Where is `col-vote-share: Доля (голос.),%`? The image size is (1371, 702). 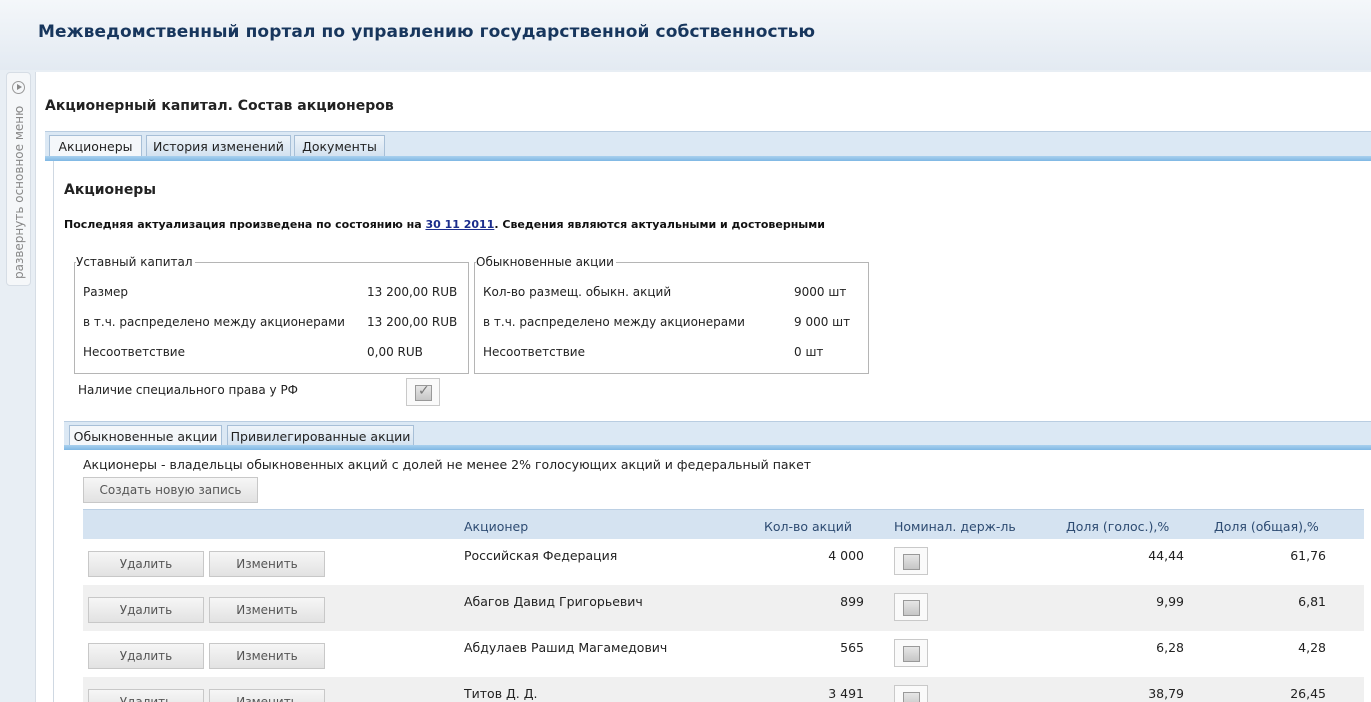
col-vote-share: Доля (голос.),% is located at coordinates (1117, 526).